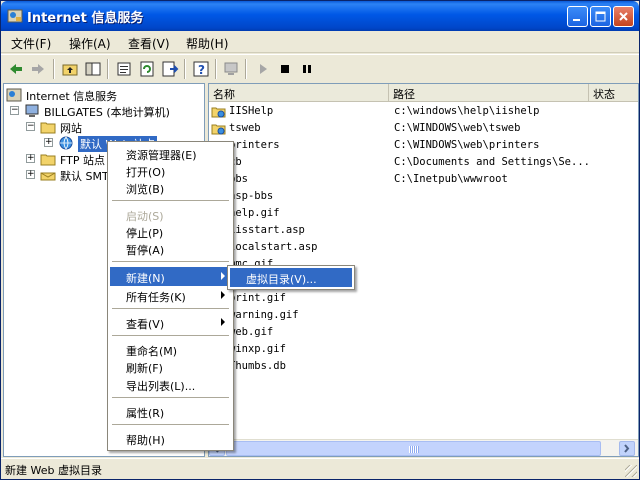 This screenshot has height=480, width=640. I want to click on list-item: asp-bbs, so click(423, 196).